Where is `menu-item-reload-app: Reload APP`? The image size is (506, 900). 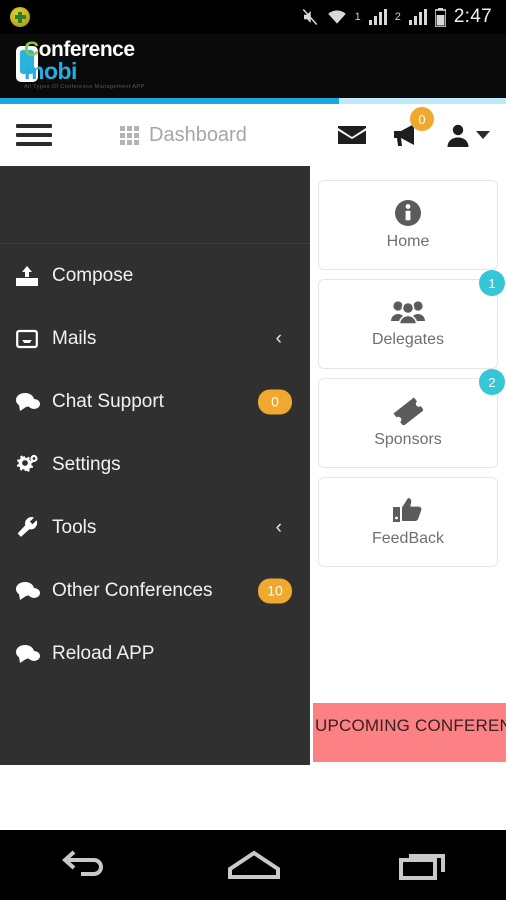
menu-item-reload-app: Reload APP is located at coordinates (155, 653).